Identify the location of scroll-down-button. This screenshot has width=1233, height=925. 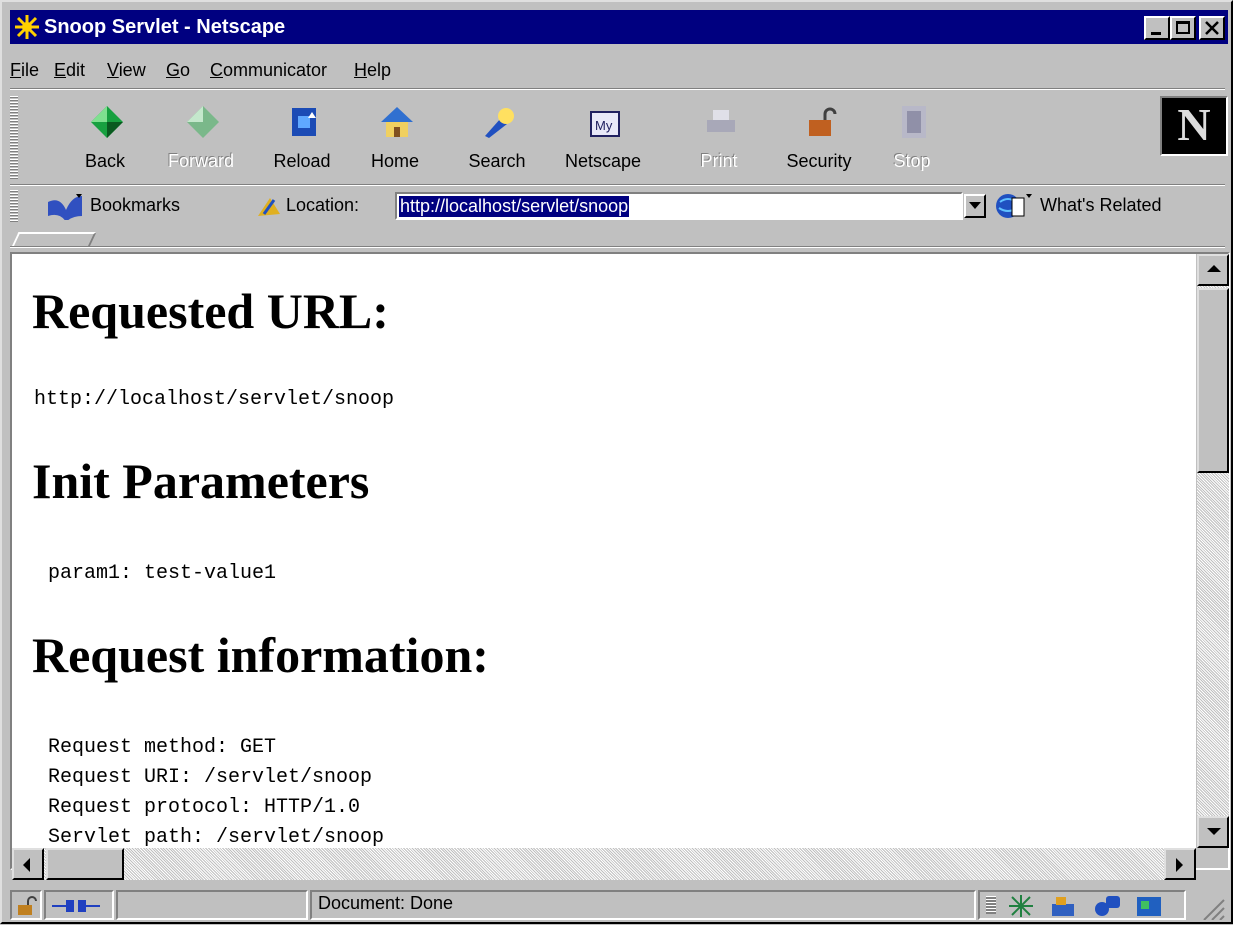
(1213, 832).